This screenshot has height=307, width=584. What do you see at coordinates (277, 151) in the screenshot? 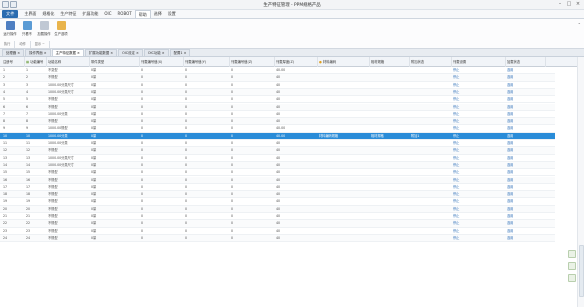
I see `table-row: 12 12 不规型 0量 0 0 0 40 停止 选用` at bounding box center [277, 151].